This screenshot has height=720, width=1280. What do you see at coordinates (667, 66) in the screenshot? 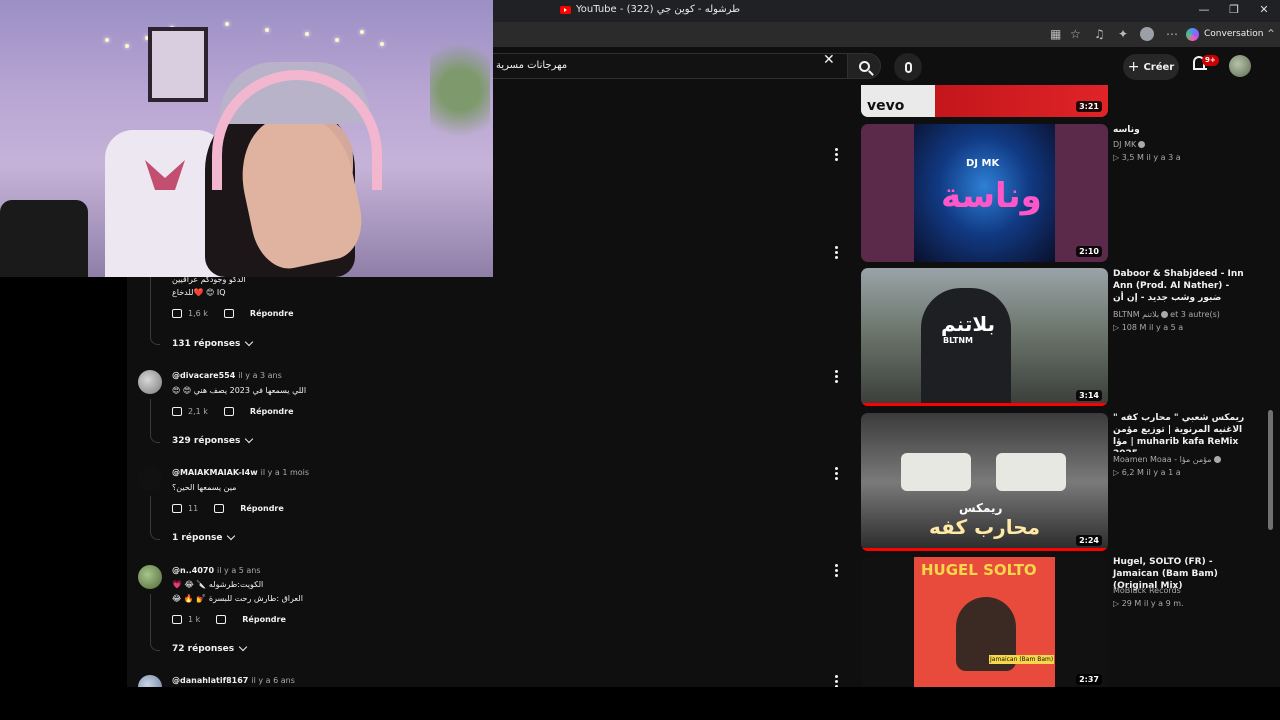
I see `search-input: مهرجانات مسرية` at bounding box center [667, 66].